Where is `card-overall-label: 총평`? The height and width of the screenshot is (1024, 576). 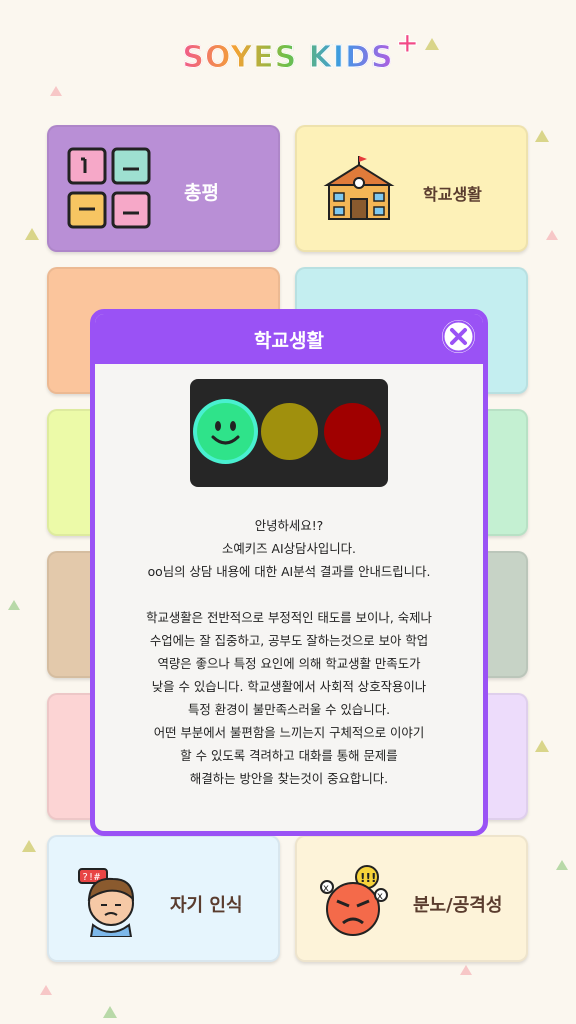
card-overall-label: 총평 is located at coordinates (201, 193).